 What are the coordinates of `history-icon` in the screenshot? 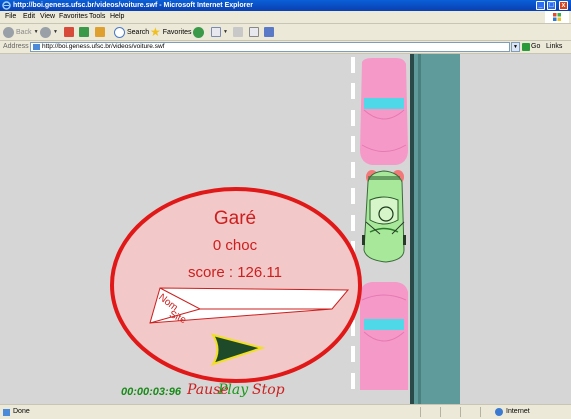 It's located at (198, 32).